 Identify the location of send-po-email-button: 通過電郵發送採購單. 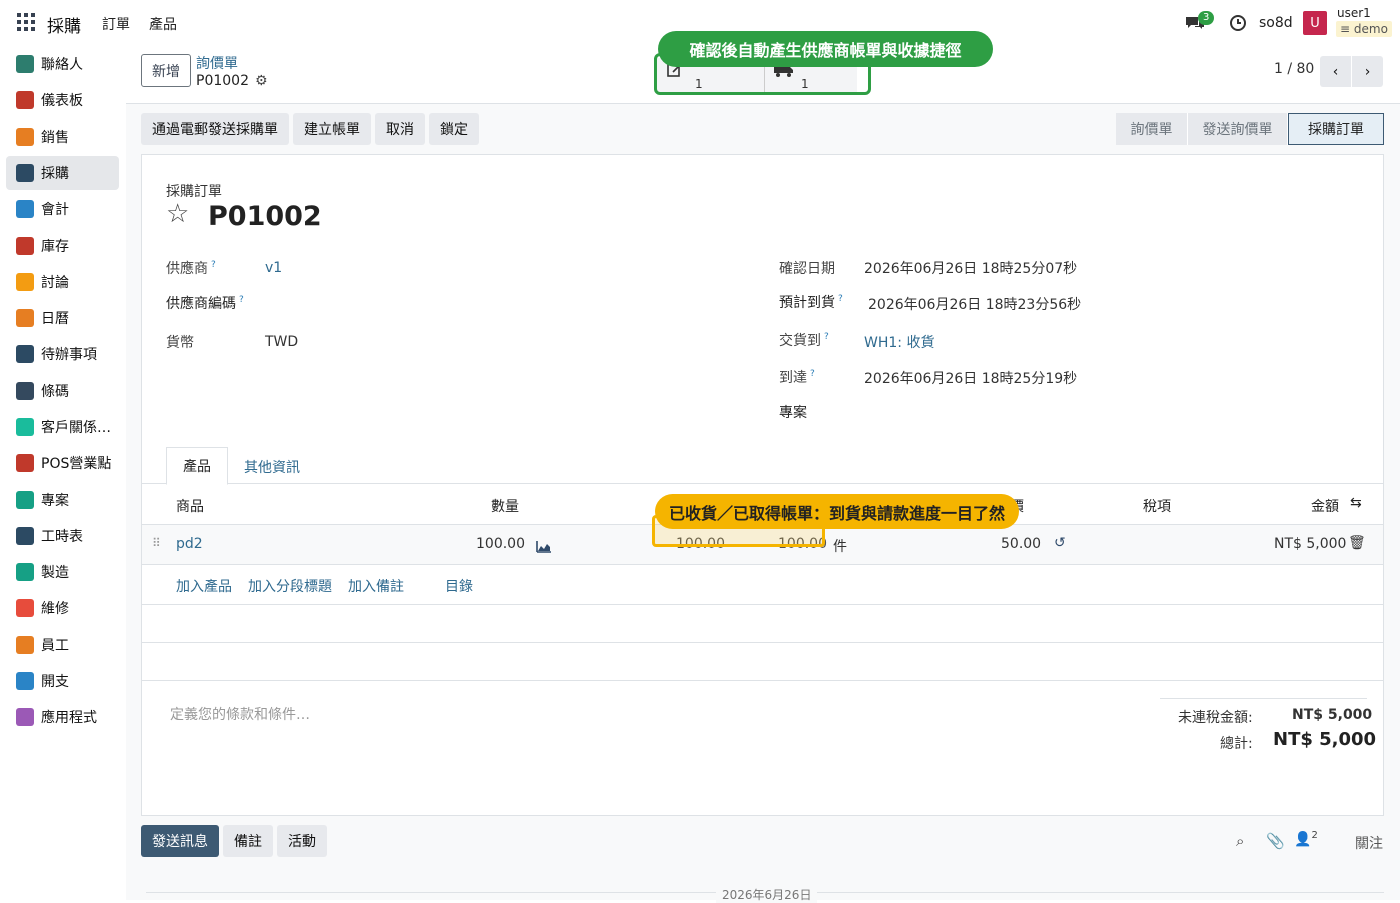
(215, 129).